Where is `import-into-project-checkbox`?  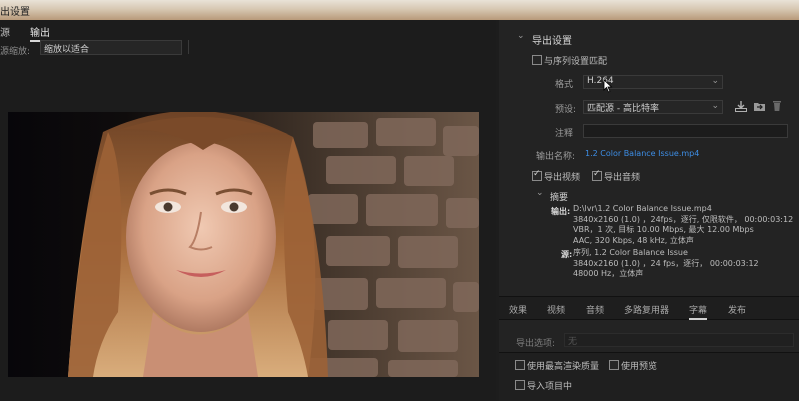 import-into-project-checkbox is located at coordinates (520, 385).